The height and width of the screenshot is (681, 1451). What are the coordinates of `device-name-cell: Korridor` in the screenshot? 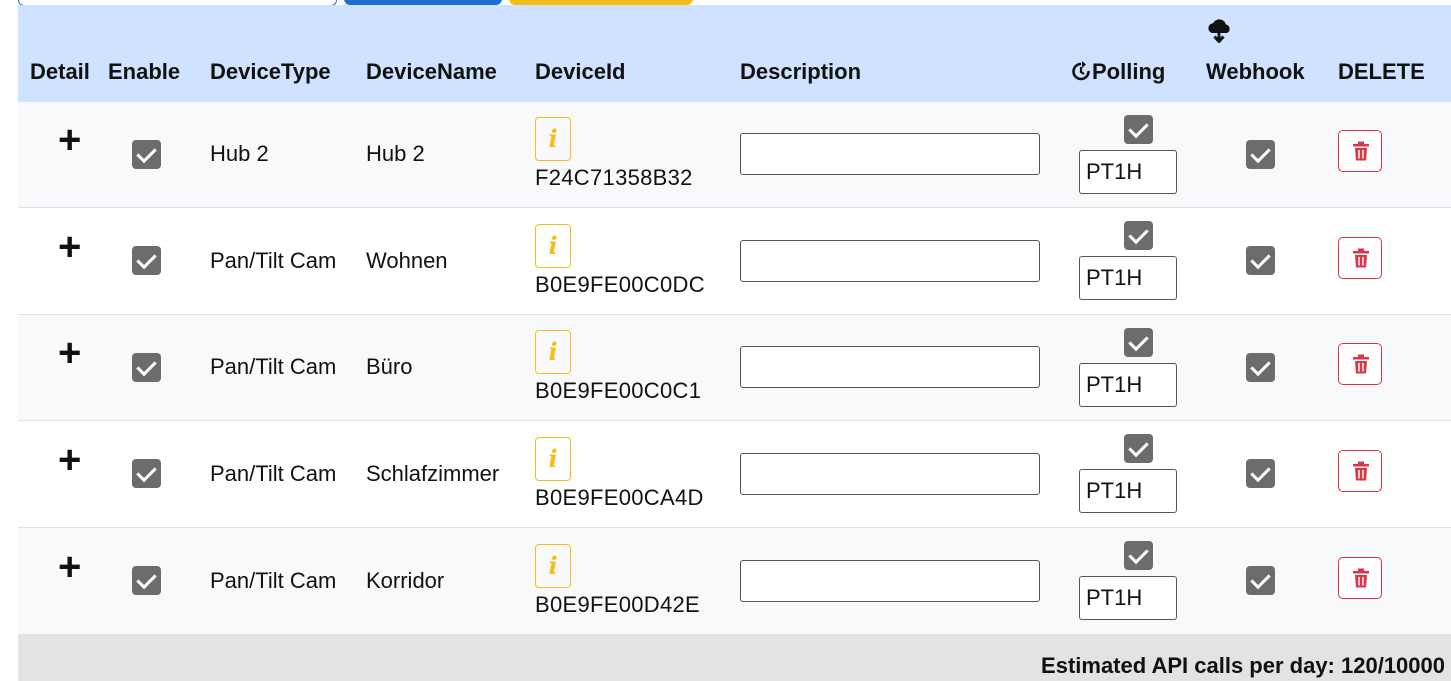 It's located at (450, 580).